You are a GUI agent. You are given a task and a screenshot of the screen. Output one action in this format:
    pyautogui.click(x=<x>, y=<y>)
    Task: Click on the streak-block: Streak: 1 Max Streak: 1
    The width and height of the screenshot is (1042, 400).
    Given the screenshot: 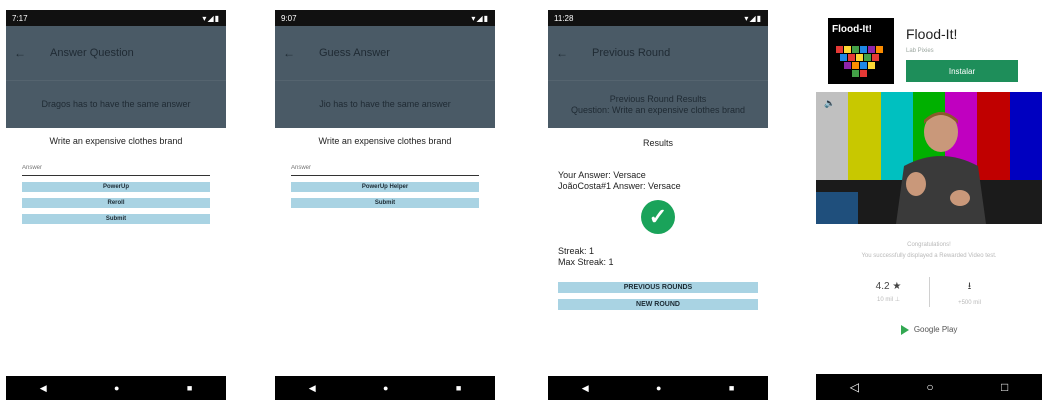 What is the action you would take?
    pyautogui.click(x=663, y=257)
    